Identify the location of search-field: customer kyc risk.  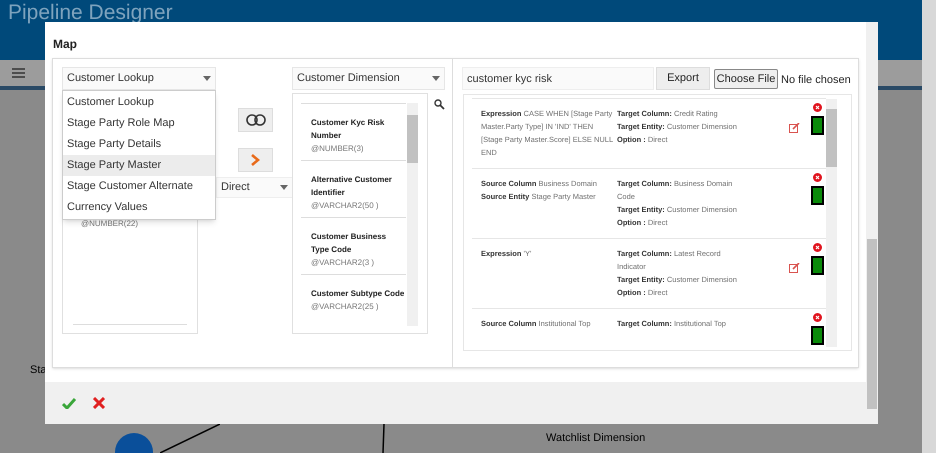
(558, 78).